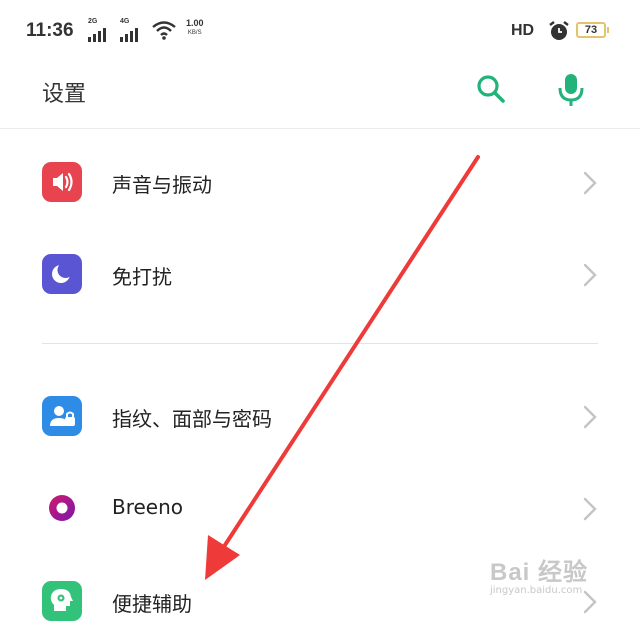 Image resolution: width=640 pixels, height=641 pixels. Describe the element at coordinates (539, 577) in the screenshot. I see `baidu-jingyan-watermark: Bai 经验 jingyan.baidu.com` at that location.